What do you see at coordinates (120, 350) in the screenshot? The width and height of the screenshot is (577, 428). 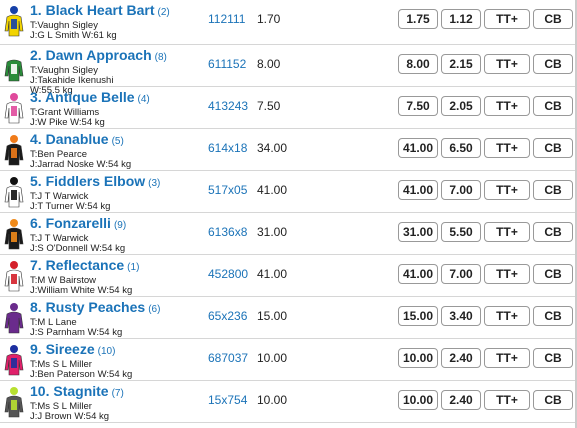 I see `runner-name-link: 9. Sireeze (10)` at bounding box center [120, 350].